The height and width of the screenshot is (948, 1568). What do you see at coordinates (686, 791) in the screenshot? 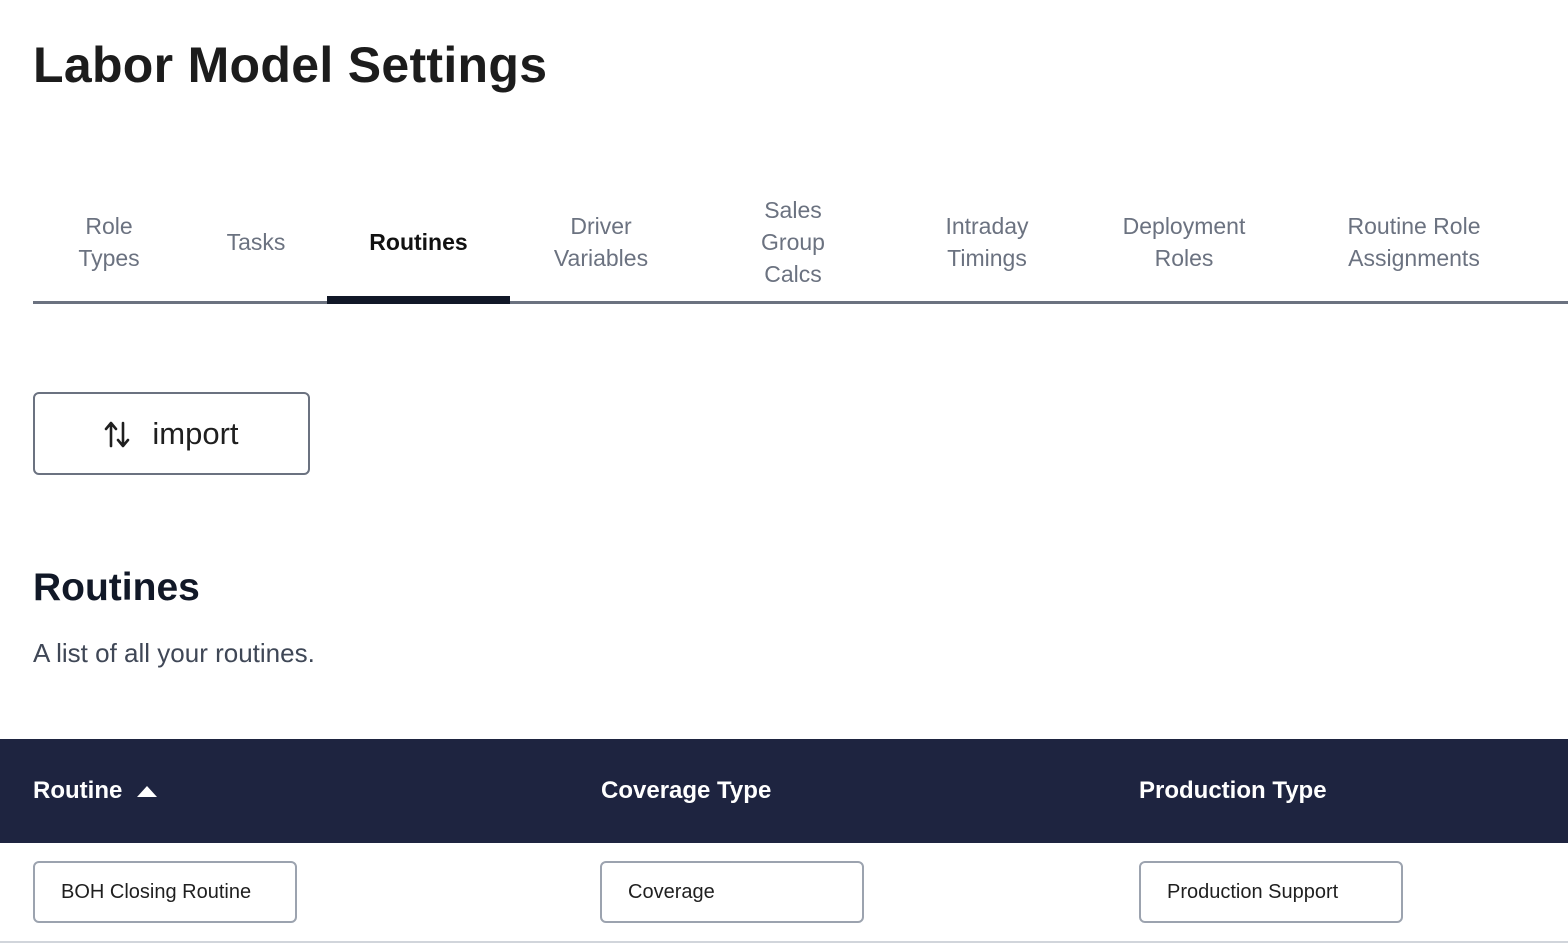
I see `column-header-coverage-type: Coverage Type` at bounding box center [686, 791].